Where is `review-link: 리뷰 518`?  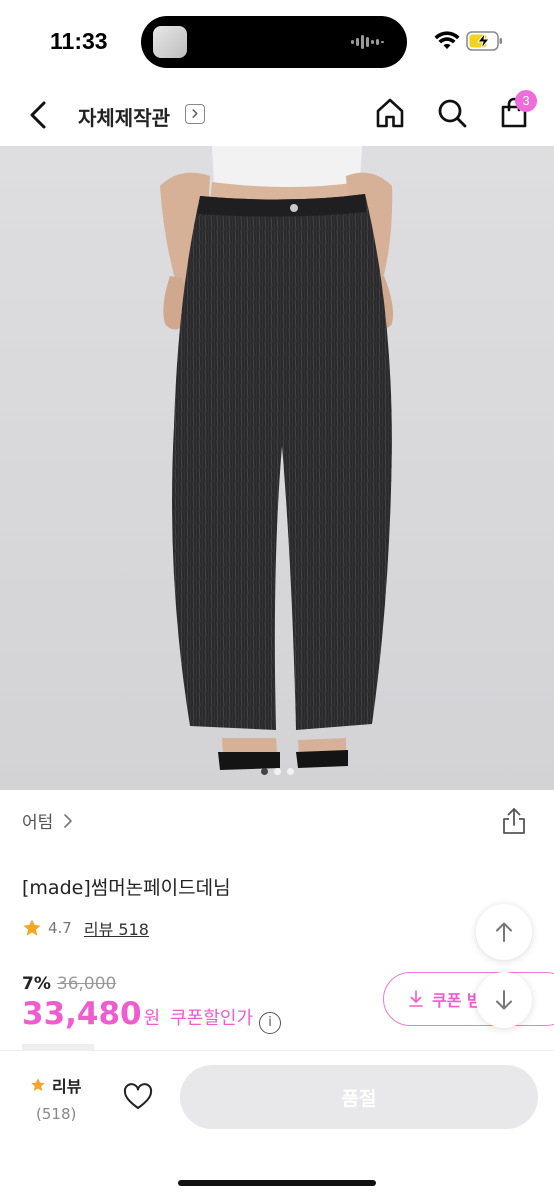 review-link: 리뷰 518 is located at coordinates (116, 928).